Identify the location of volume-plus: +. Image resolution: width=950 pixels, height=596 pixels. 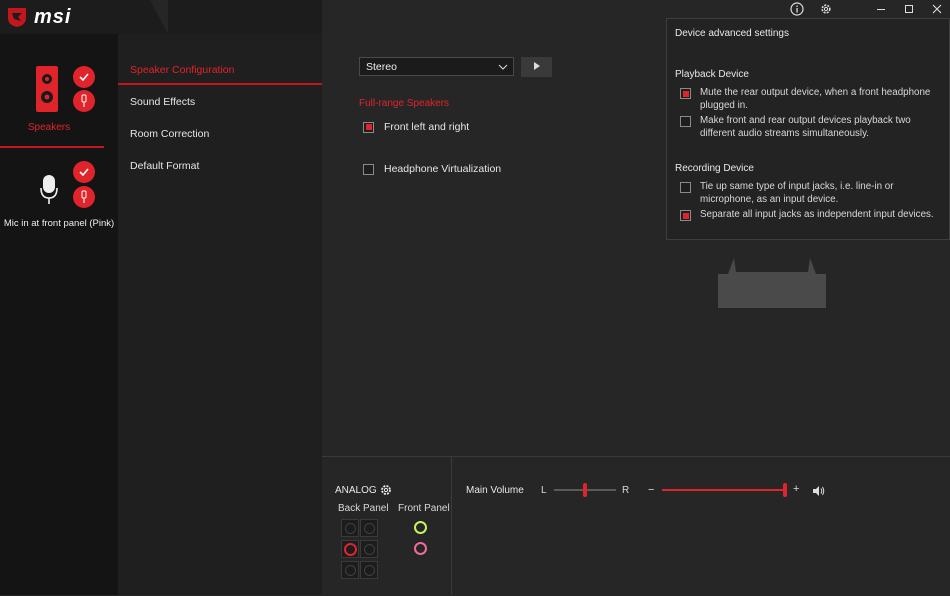
(796, 489).